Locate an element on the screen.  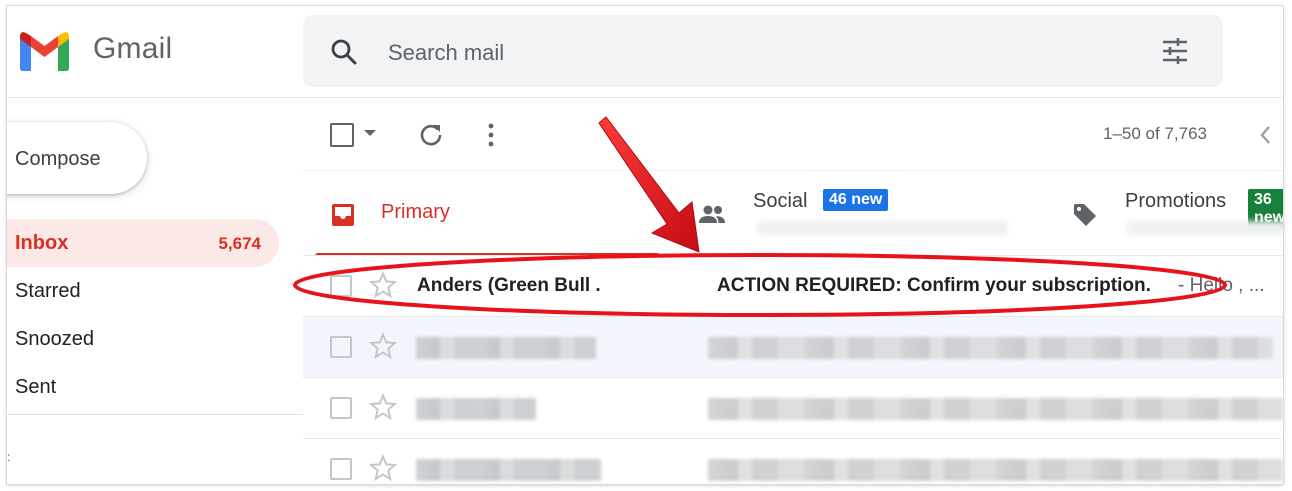
gmail-logo-icon is located at coordinates (44, 51).